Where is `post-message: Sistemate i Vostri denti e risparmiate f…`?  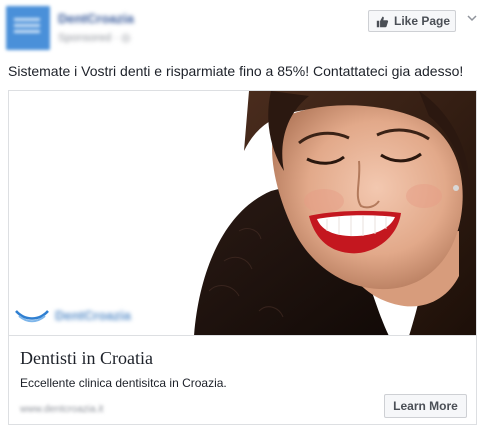
post-message: Sistemate i Vostri denti e risparmiate f… is located at coordinates (236, 71).